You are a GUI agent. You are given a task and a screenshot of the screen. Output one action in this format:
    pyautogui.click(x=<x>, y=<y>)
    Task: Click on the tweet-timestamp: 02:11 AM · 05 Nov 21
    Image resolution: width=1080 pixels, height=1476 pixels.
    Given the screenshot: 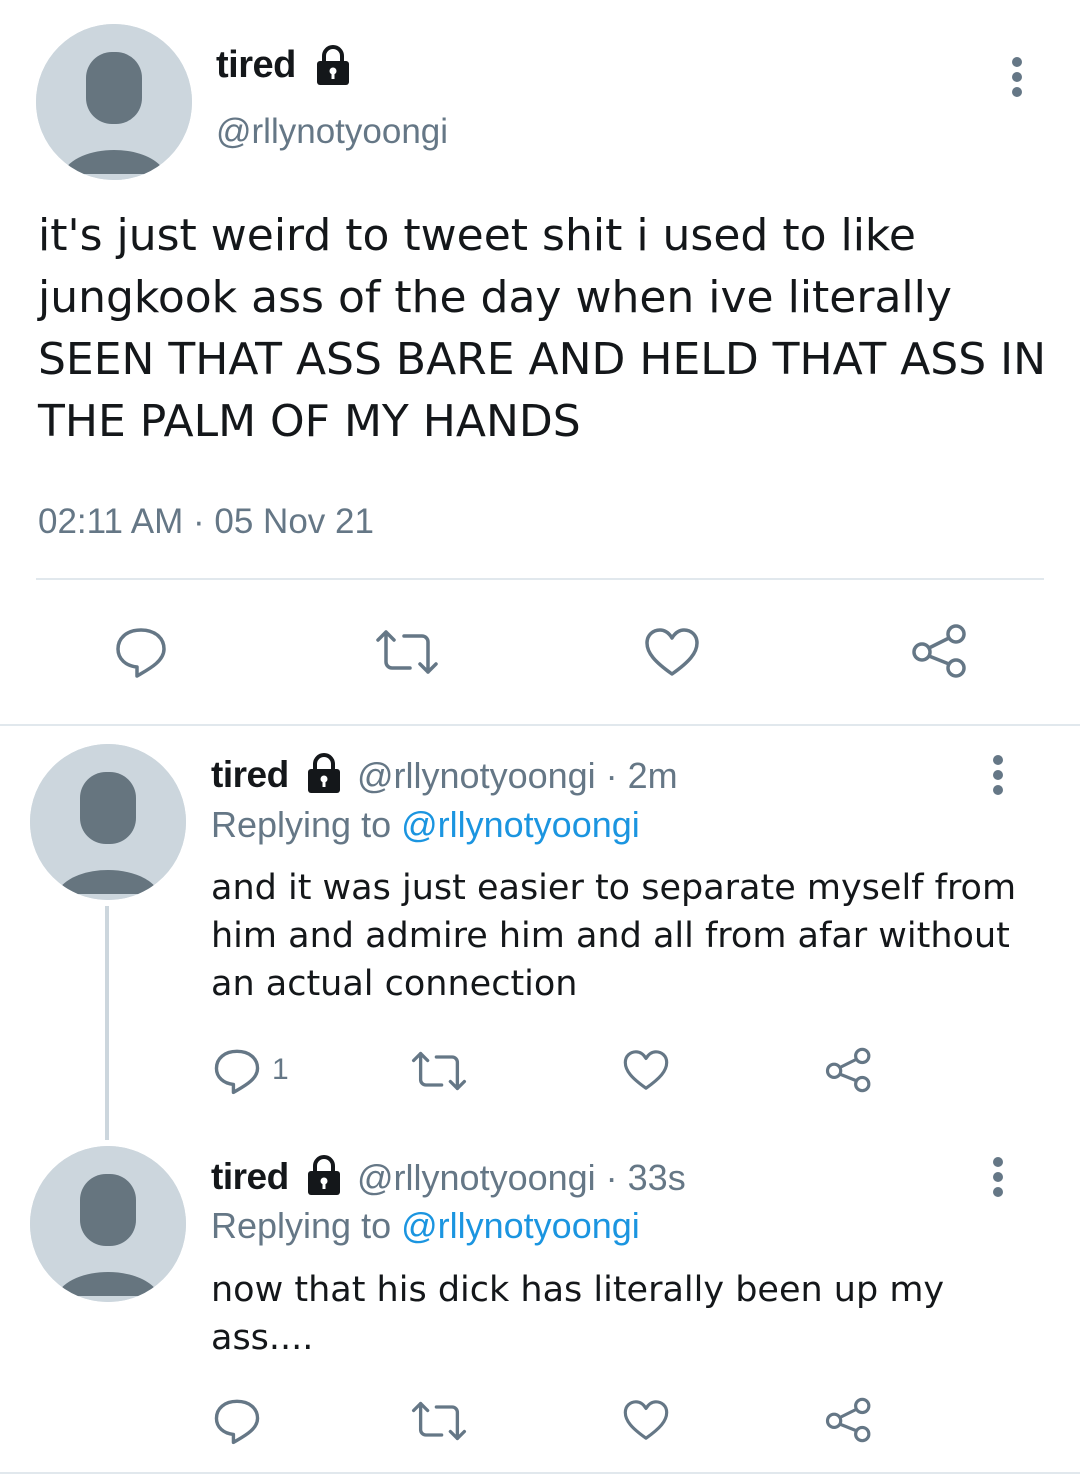 What is the action you would take?
    pyautogui.click(x=206, y=522)
    